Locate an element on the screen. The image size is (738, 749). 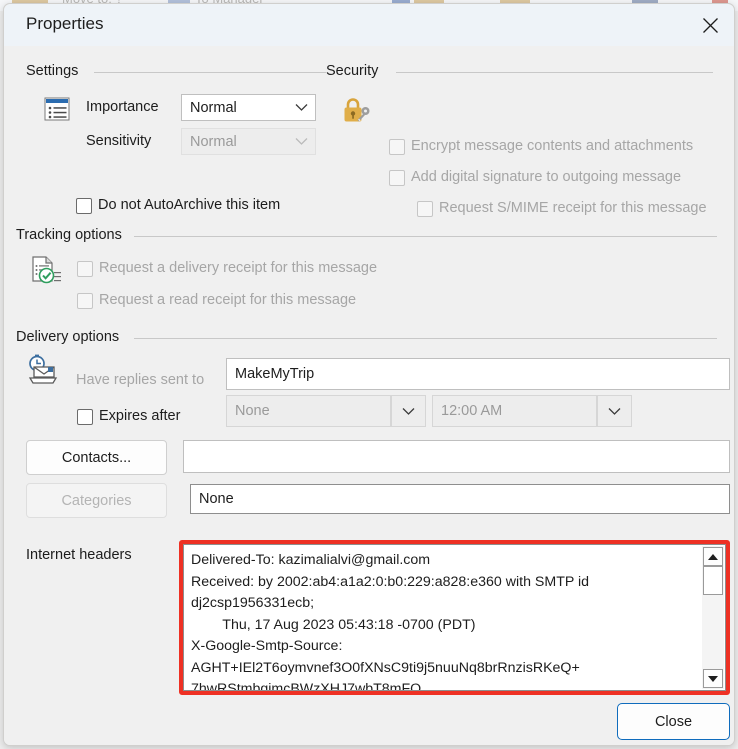
contacts-field is located at coordinates (456, 456).